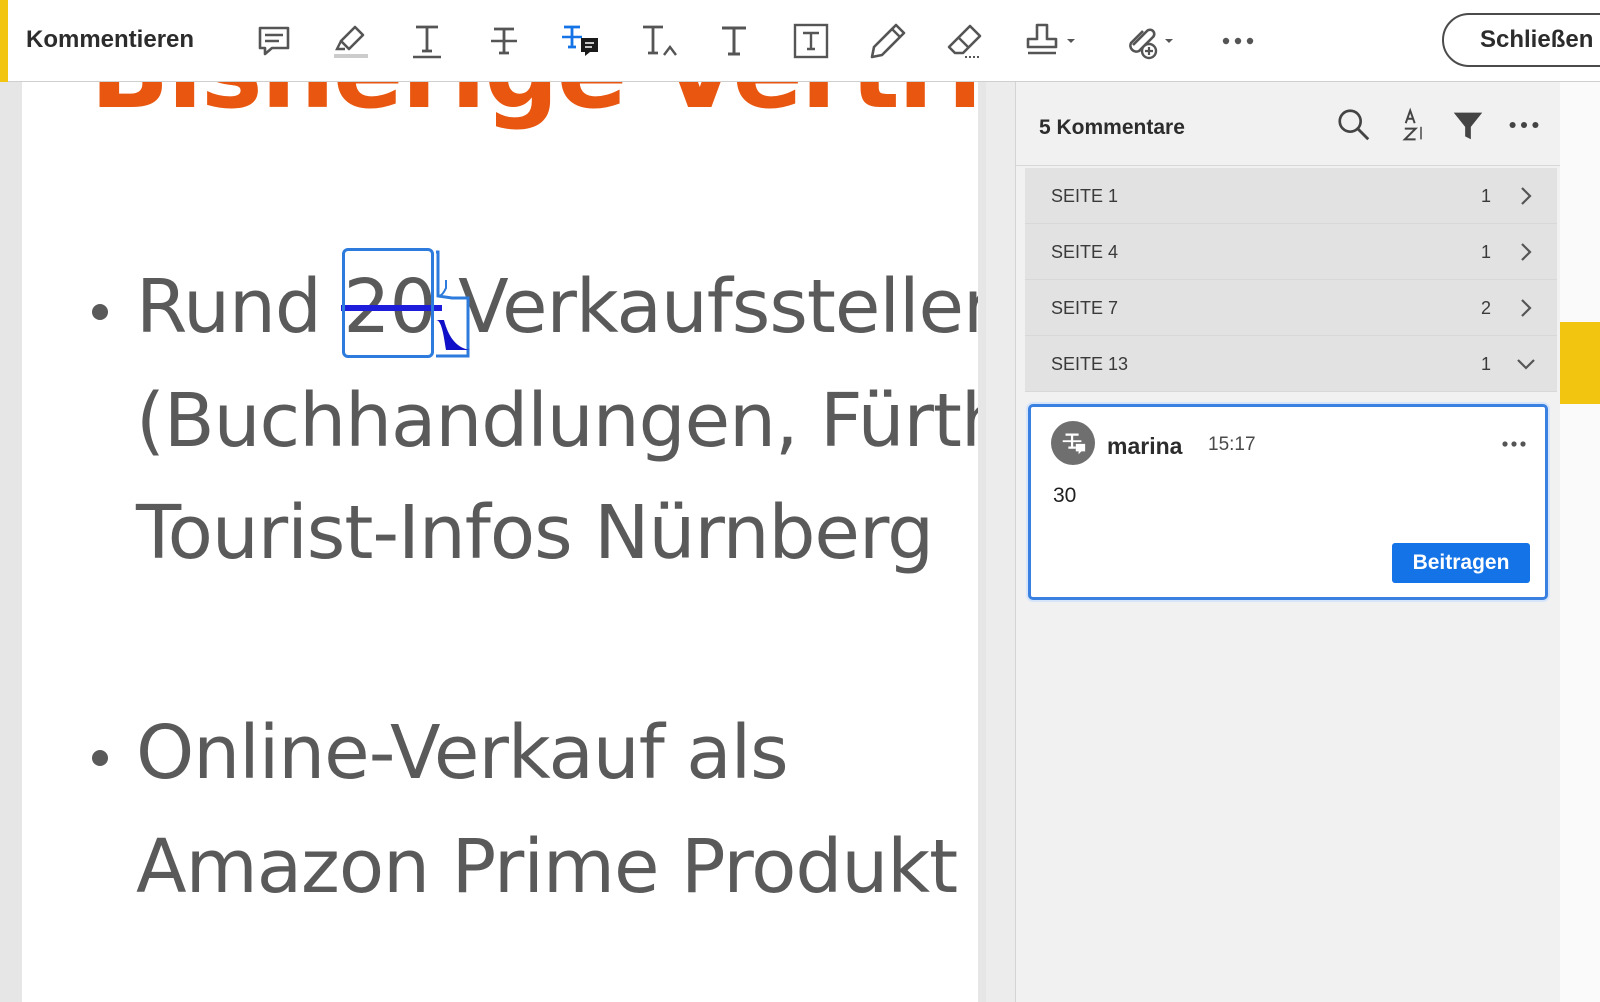 The image size is (1600, 1002). What do you see at coordinates (1486, 308) in the screenshot?
I see `page-group-count: 2` at bounding box center [1486, 308].